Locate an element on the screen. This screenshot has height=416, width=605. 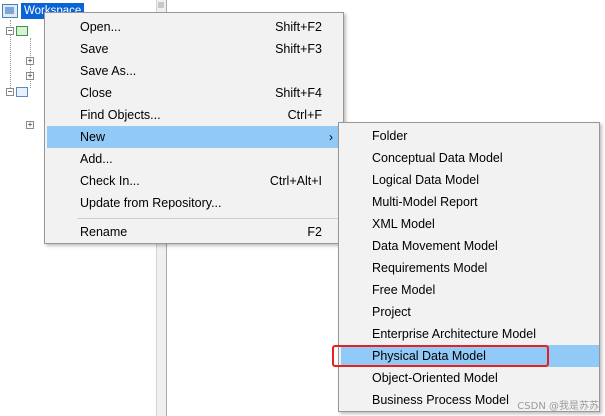
menu-item-find-objects: Find Objects... Ctrl+F is located at coordinates (194, 115).